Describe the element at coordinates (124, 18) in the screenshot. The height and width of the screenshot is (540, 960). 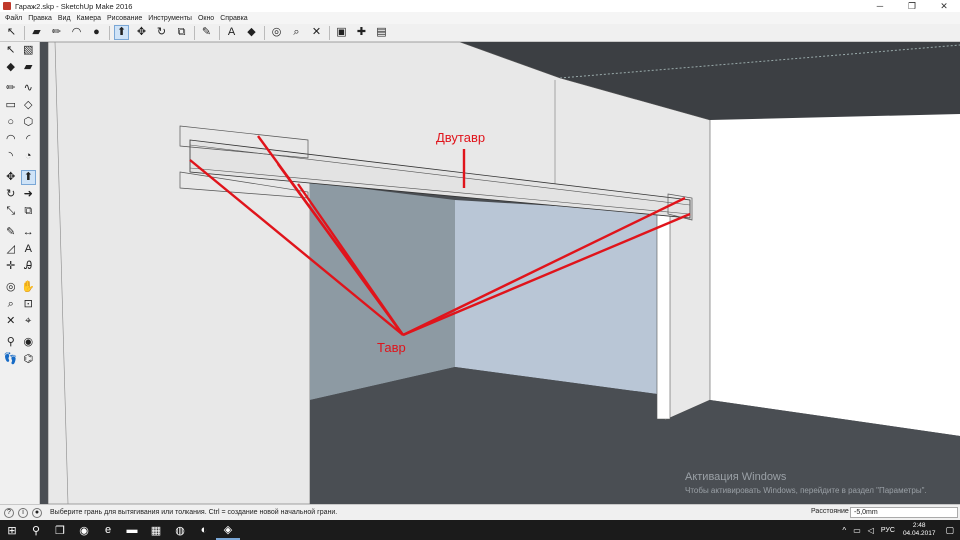
I see `menu-draw: Рисование` at that location.